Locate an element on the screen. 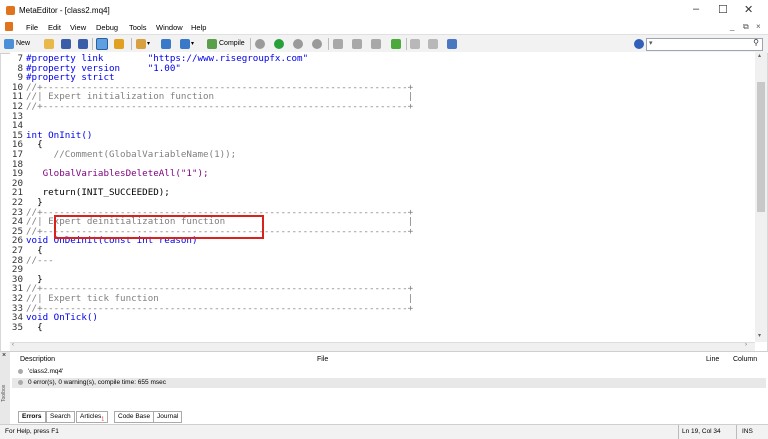 The height and width of the screenshot is (439, 768). insert-mode-indicator: INS is located at coordinates (747, 431).